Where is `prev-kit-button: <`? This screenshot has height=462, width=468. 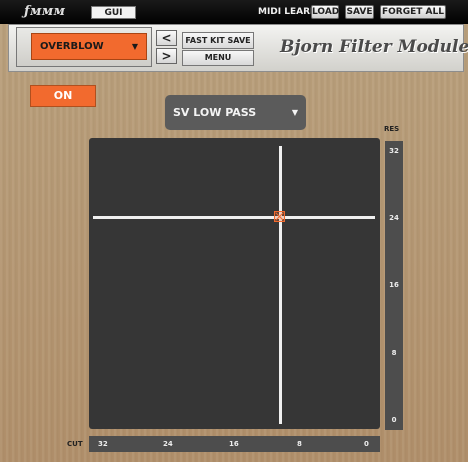 prev-kit-button: < is located at coordinates (166, 38).